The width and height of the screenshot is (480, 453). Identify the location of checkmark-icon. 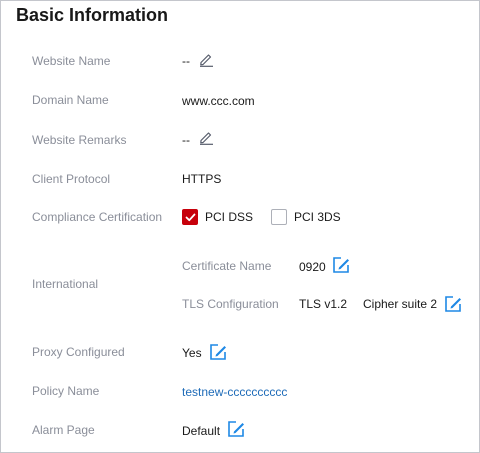
(190, 217).